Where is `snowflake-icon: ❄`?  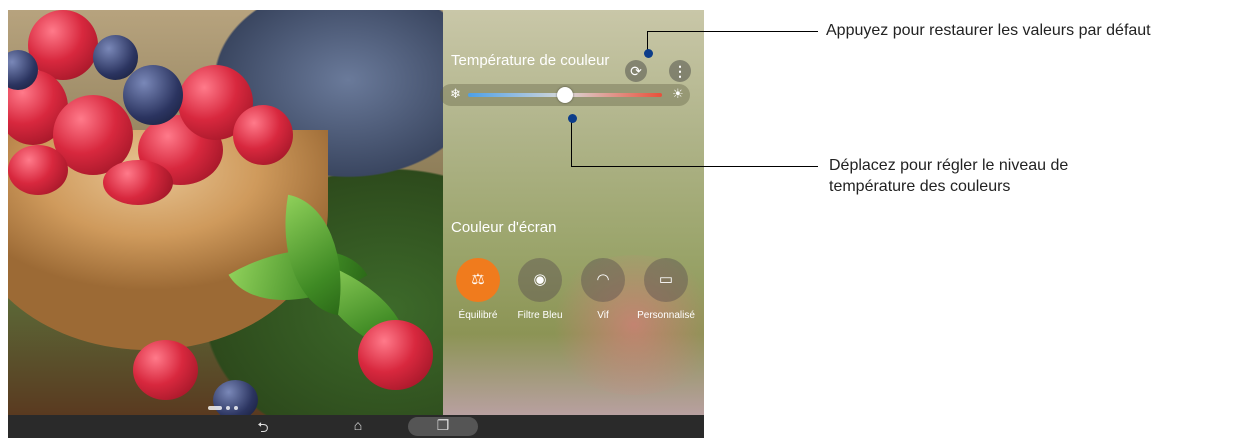 snowflake-icon: ❄ is located at coordinates (455, 93).